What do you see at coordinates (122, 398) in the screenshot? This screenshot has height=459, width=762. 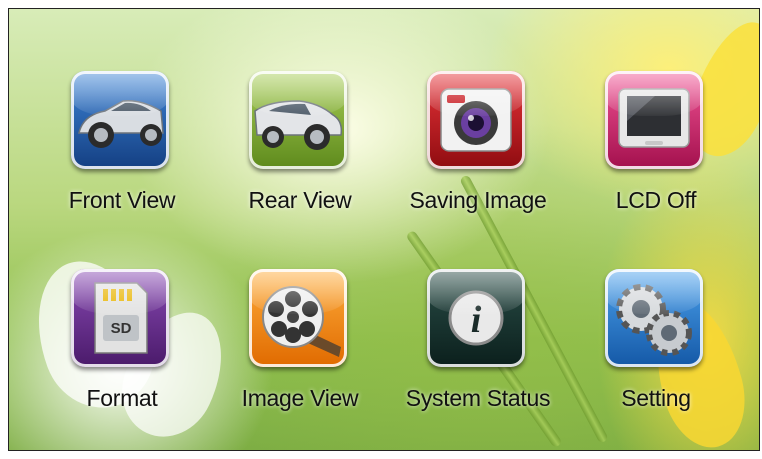 I see `format-label: Format` at bounding box center [122, 398].